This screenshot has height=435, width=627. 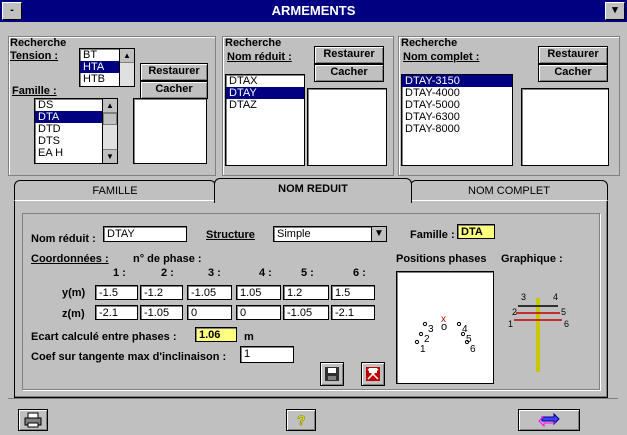 I want to click on delete-disk-icon, so click(x=373, y=374).